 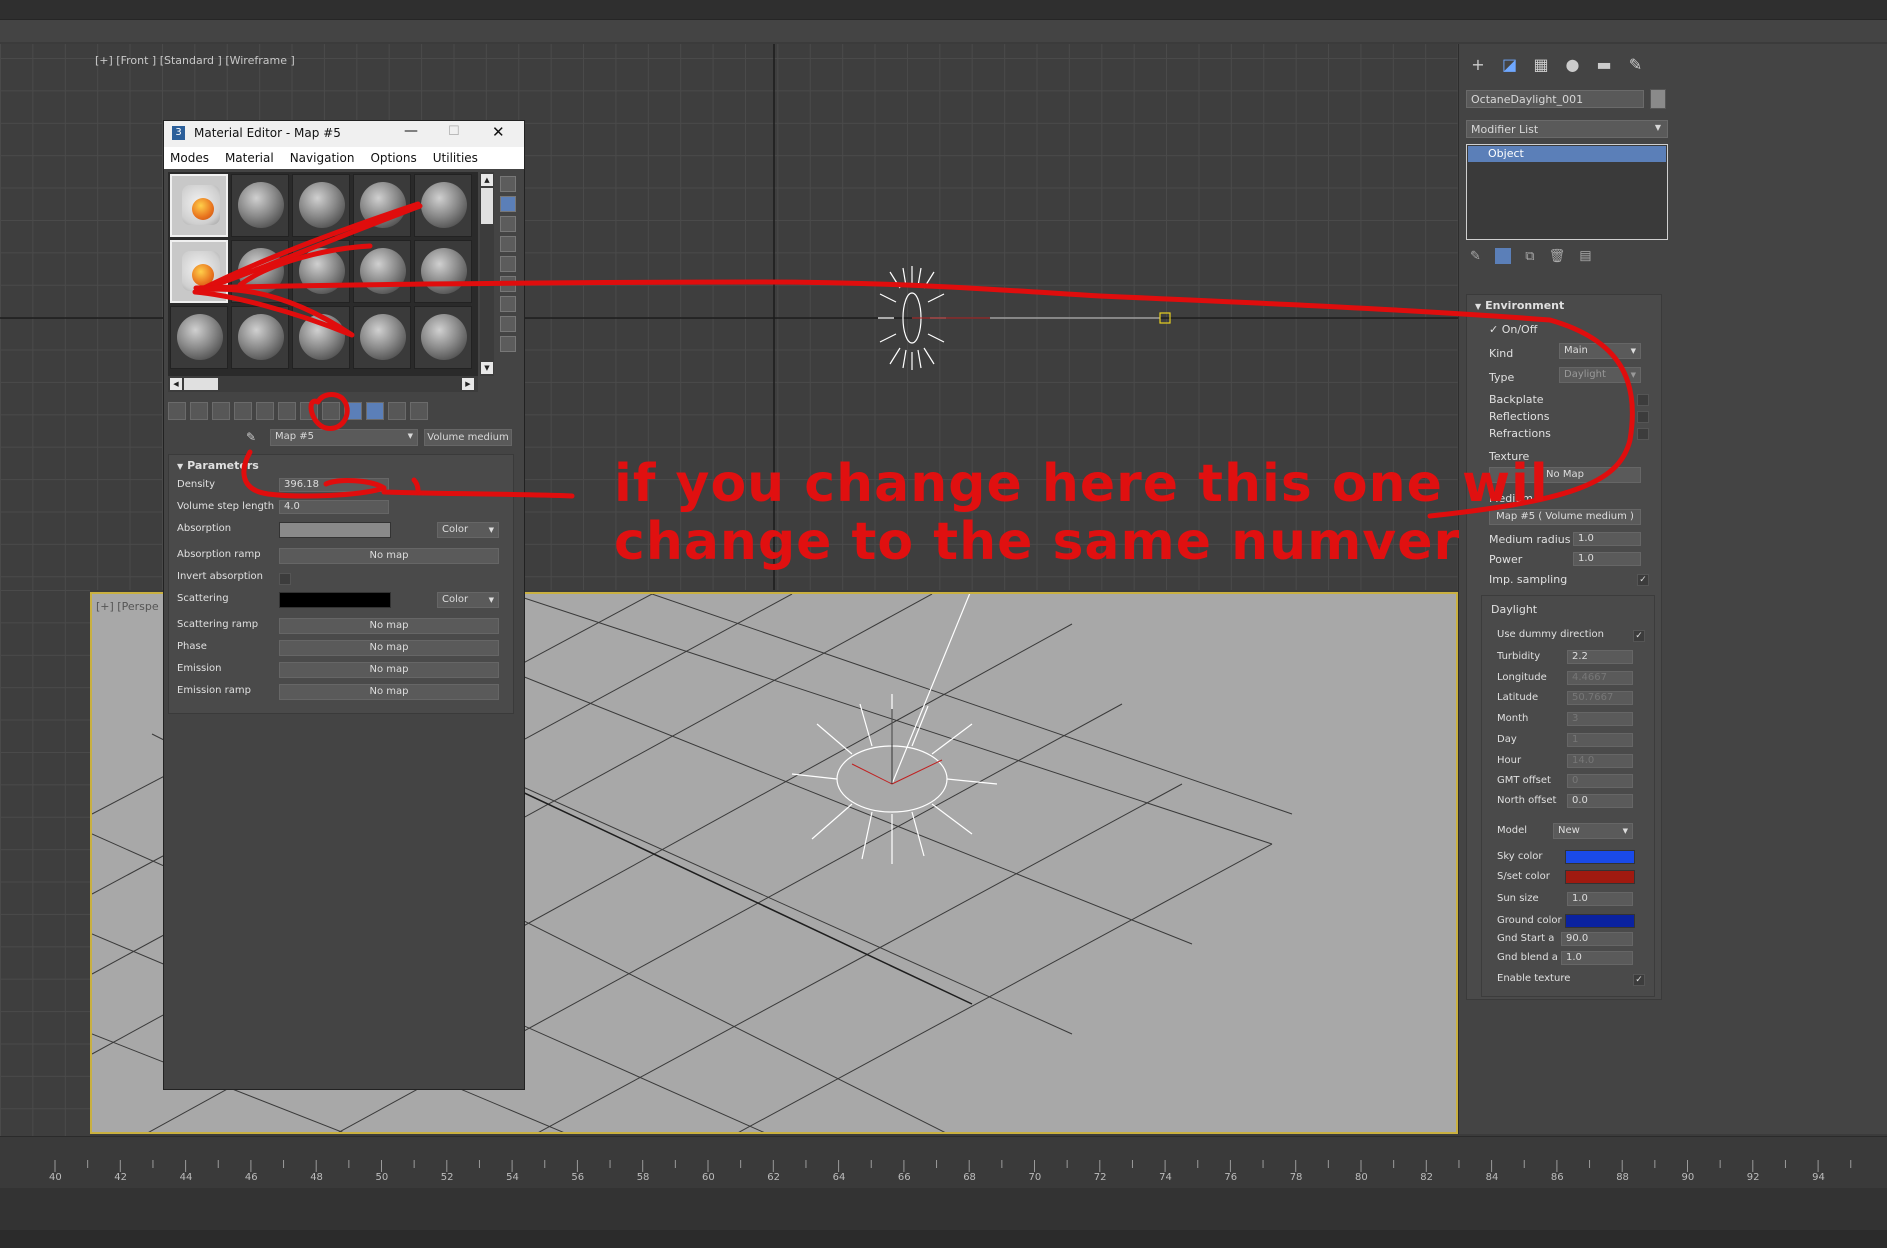 What do you see at coordinates (389, 670) in the screenshot?
I see `emission-button: No map` at bounding box center [389, 670].